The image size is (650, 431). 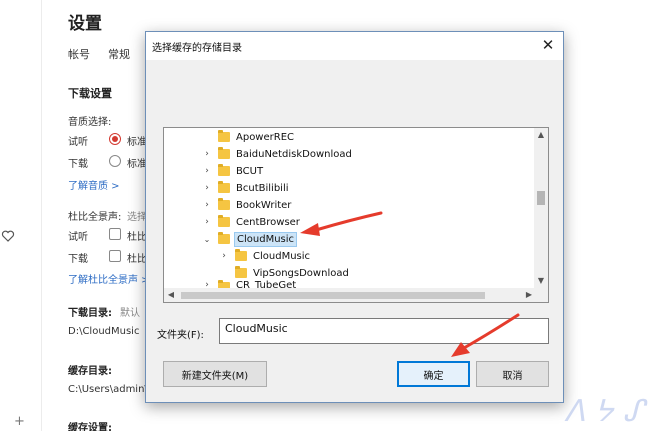 I want to click on tree-item: › BaiduNetdiskDownload, so click(x=278, y=154).